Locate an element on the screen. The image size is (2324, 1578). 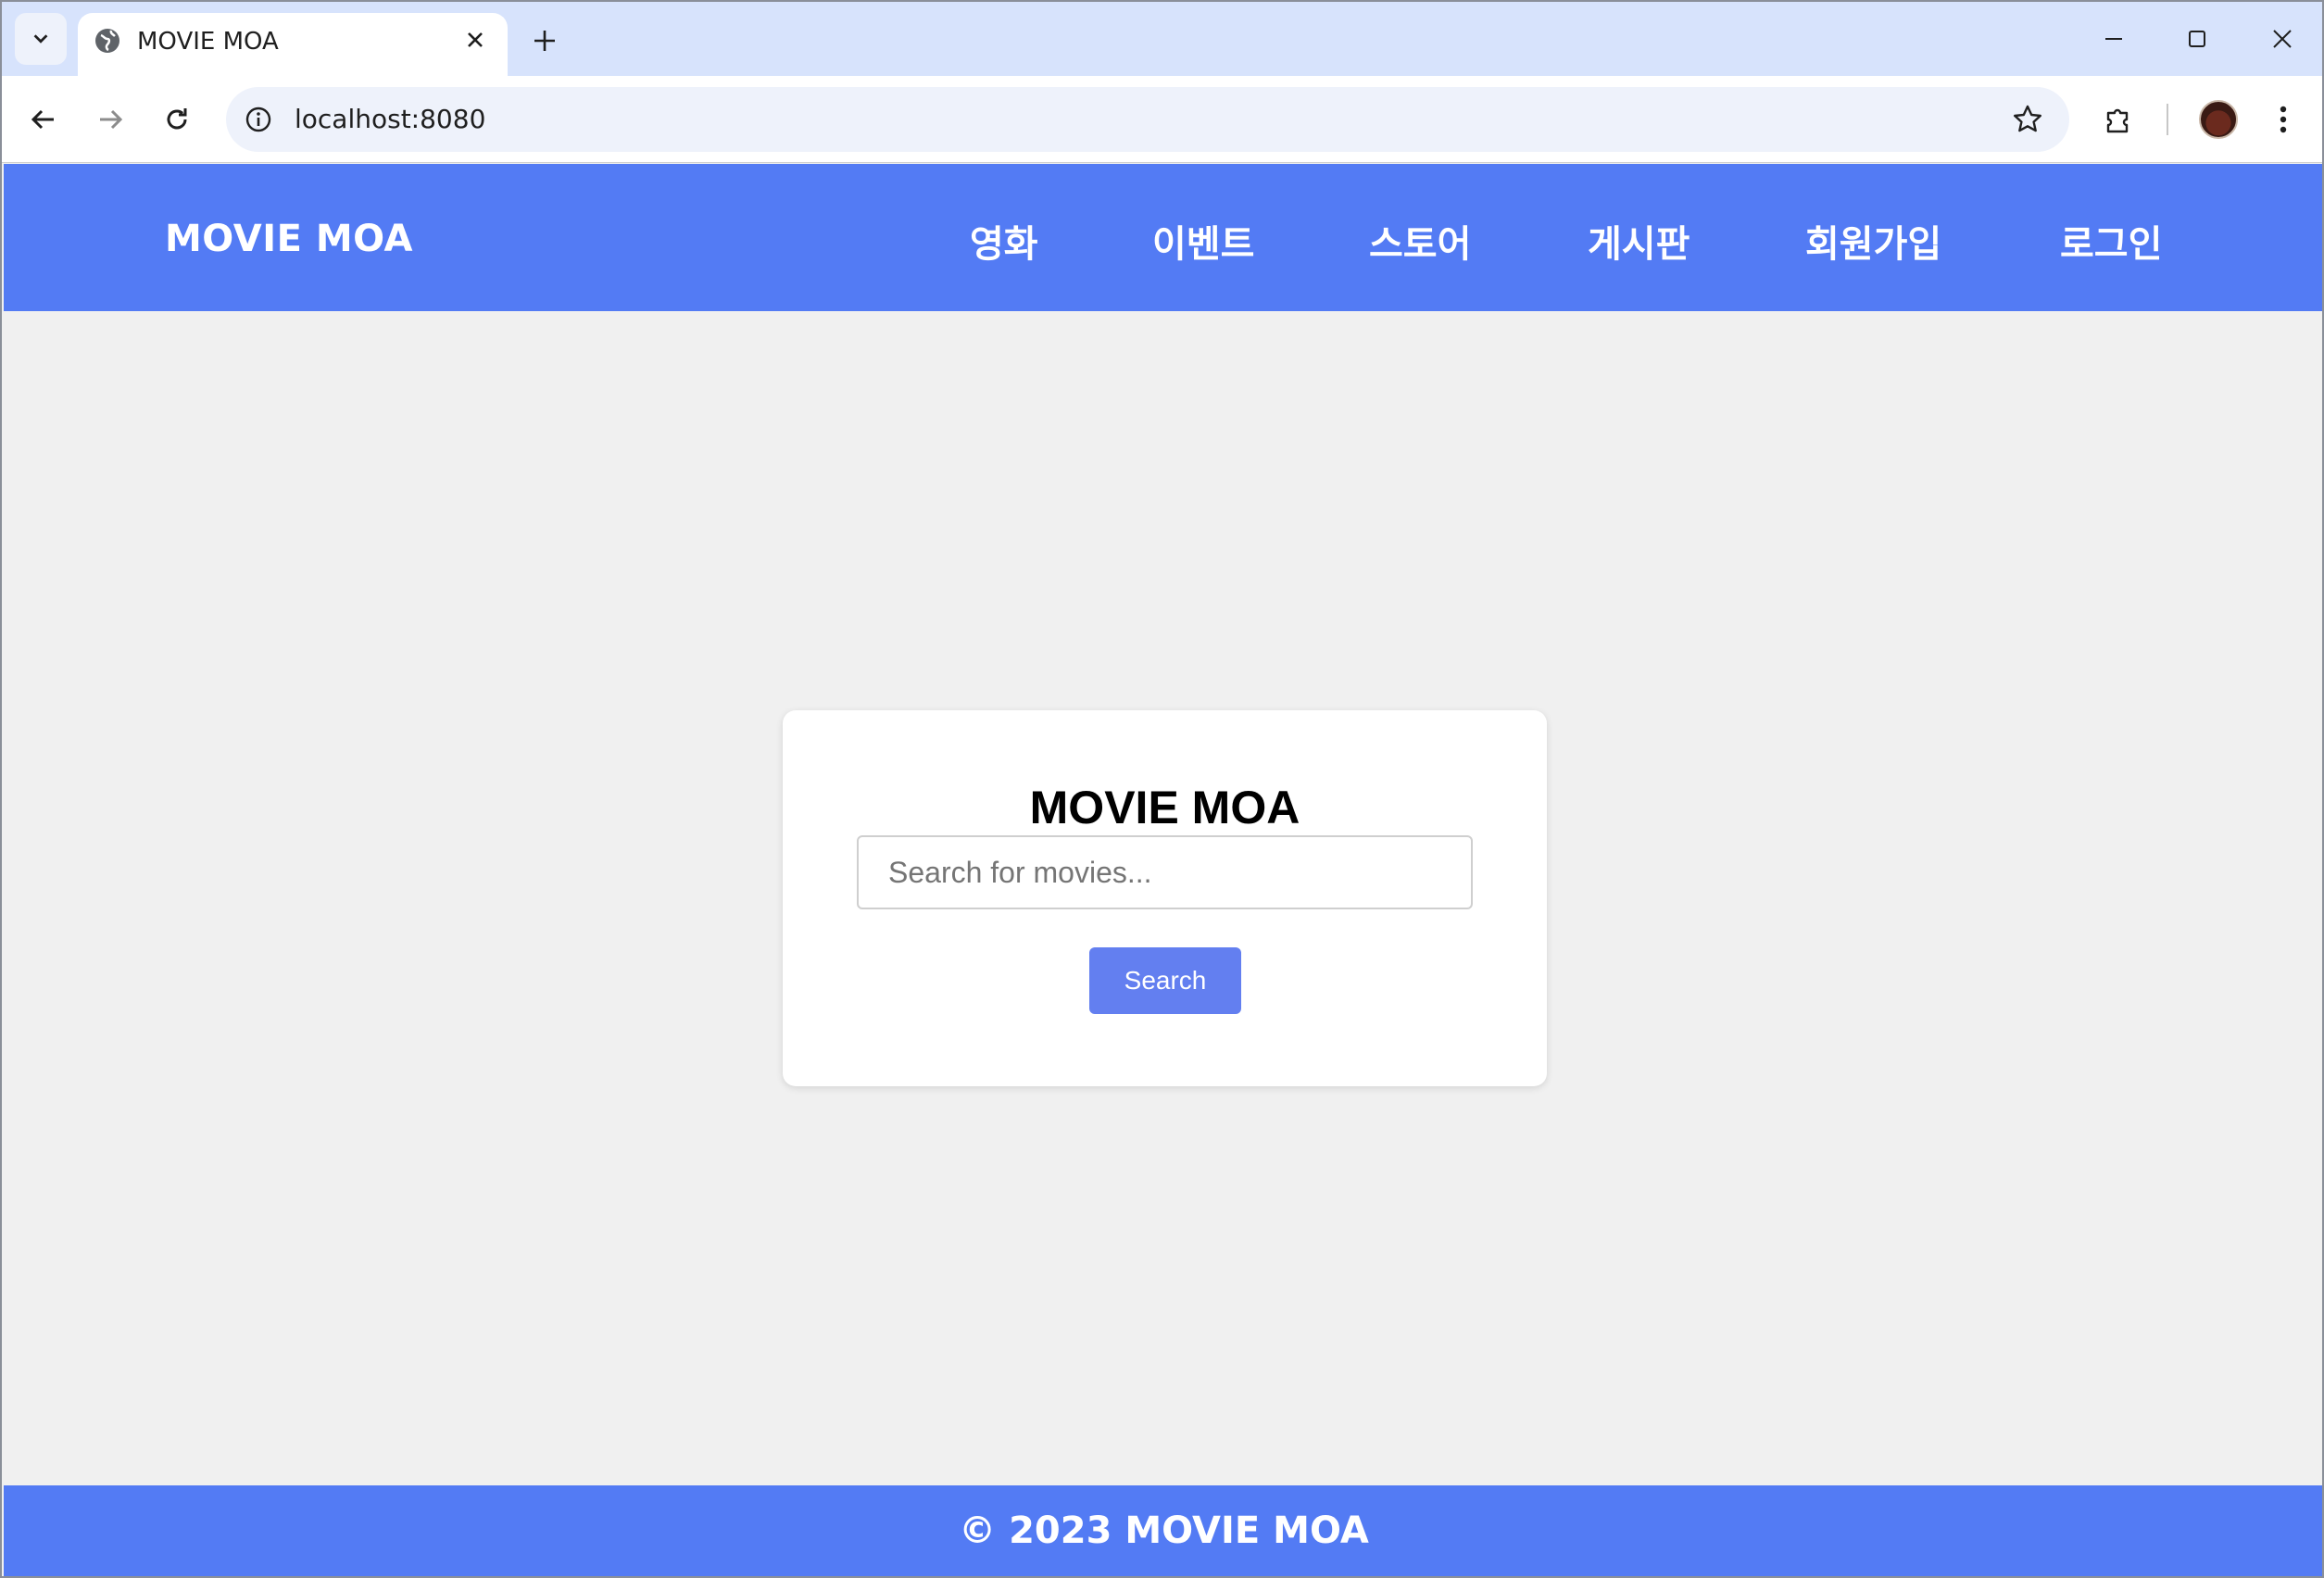
movie-search-input is located at coordinates (1165, 872).